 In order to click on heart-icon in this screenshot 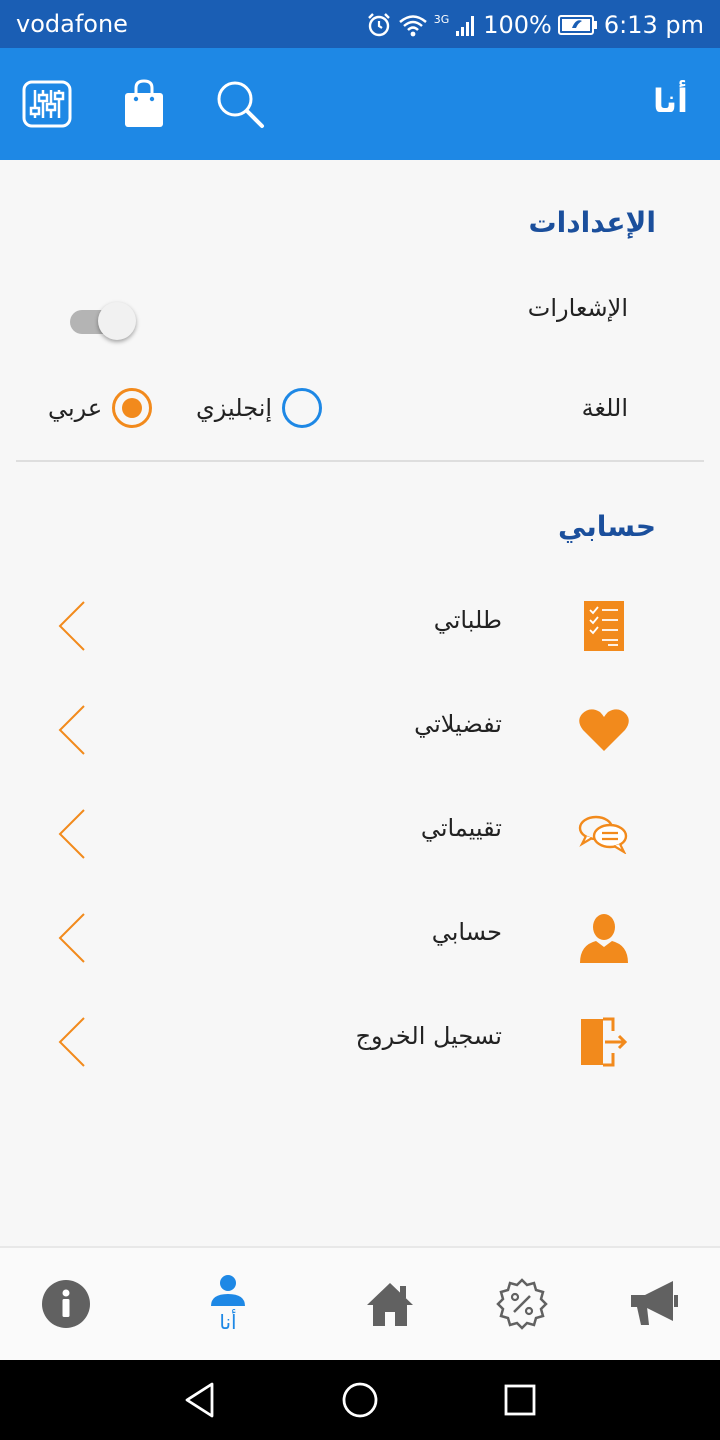, I will do `click(604, 730)`.